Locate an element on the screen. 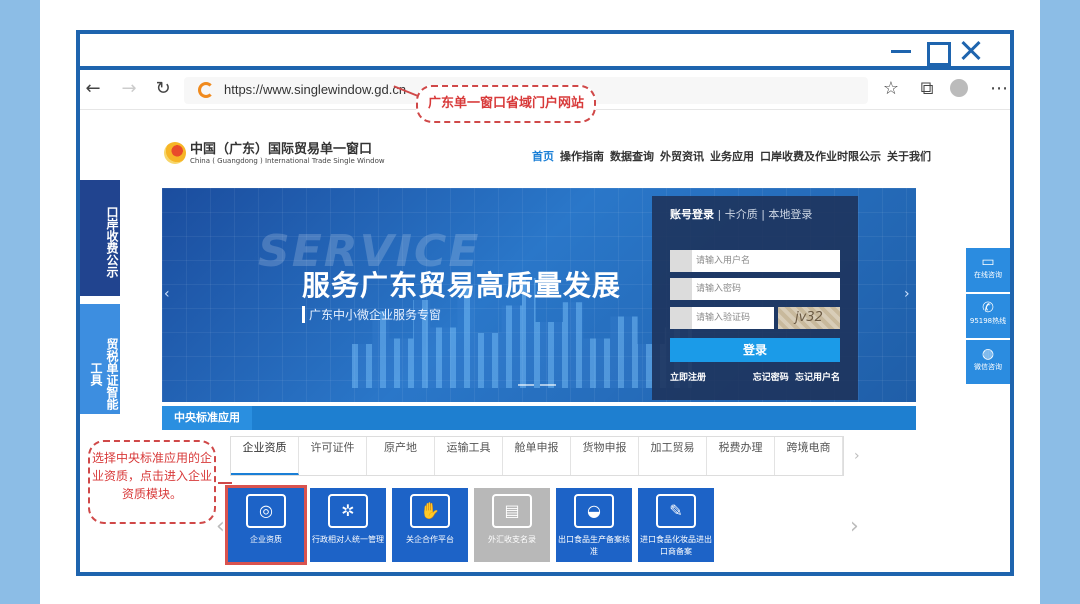  wechat-icon: ◍ is located at coordinates (988, 354).